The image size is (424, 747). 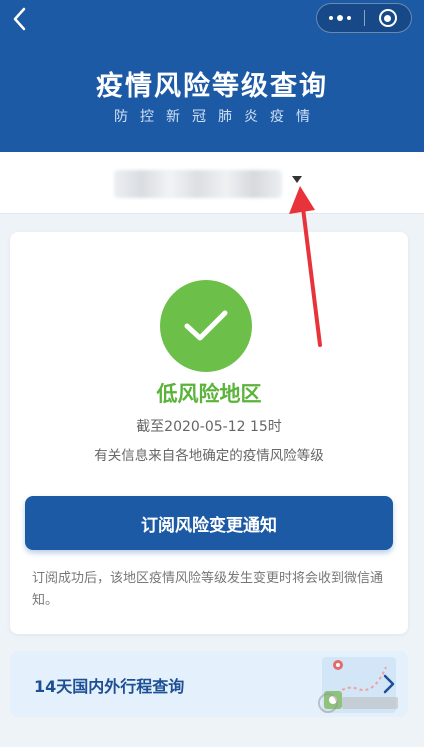 What do you see at coordinates (109, 686) in the screenshot?
I see `travel-query-label: 14天国内外行程查询` at bounding box center [109, 686].